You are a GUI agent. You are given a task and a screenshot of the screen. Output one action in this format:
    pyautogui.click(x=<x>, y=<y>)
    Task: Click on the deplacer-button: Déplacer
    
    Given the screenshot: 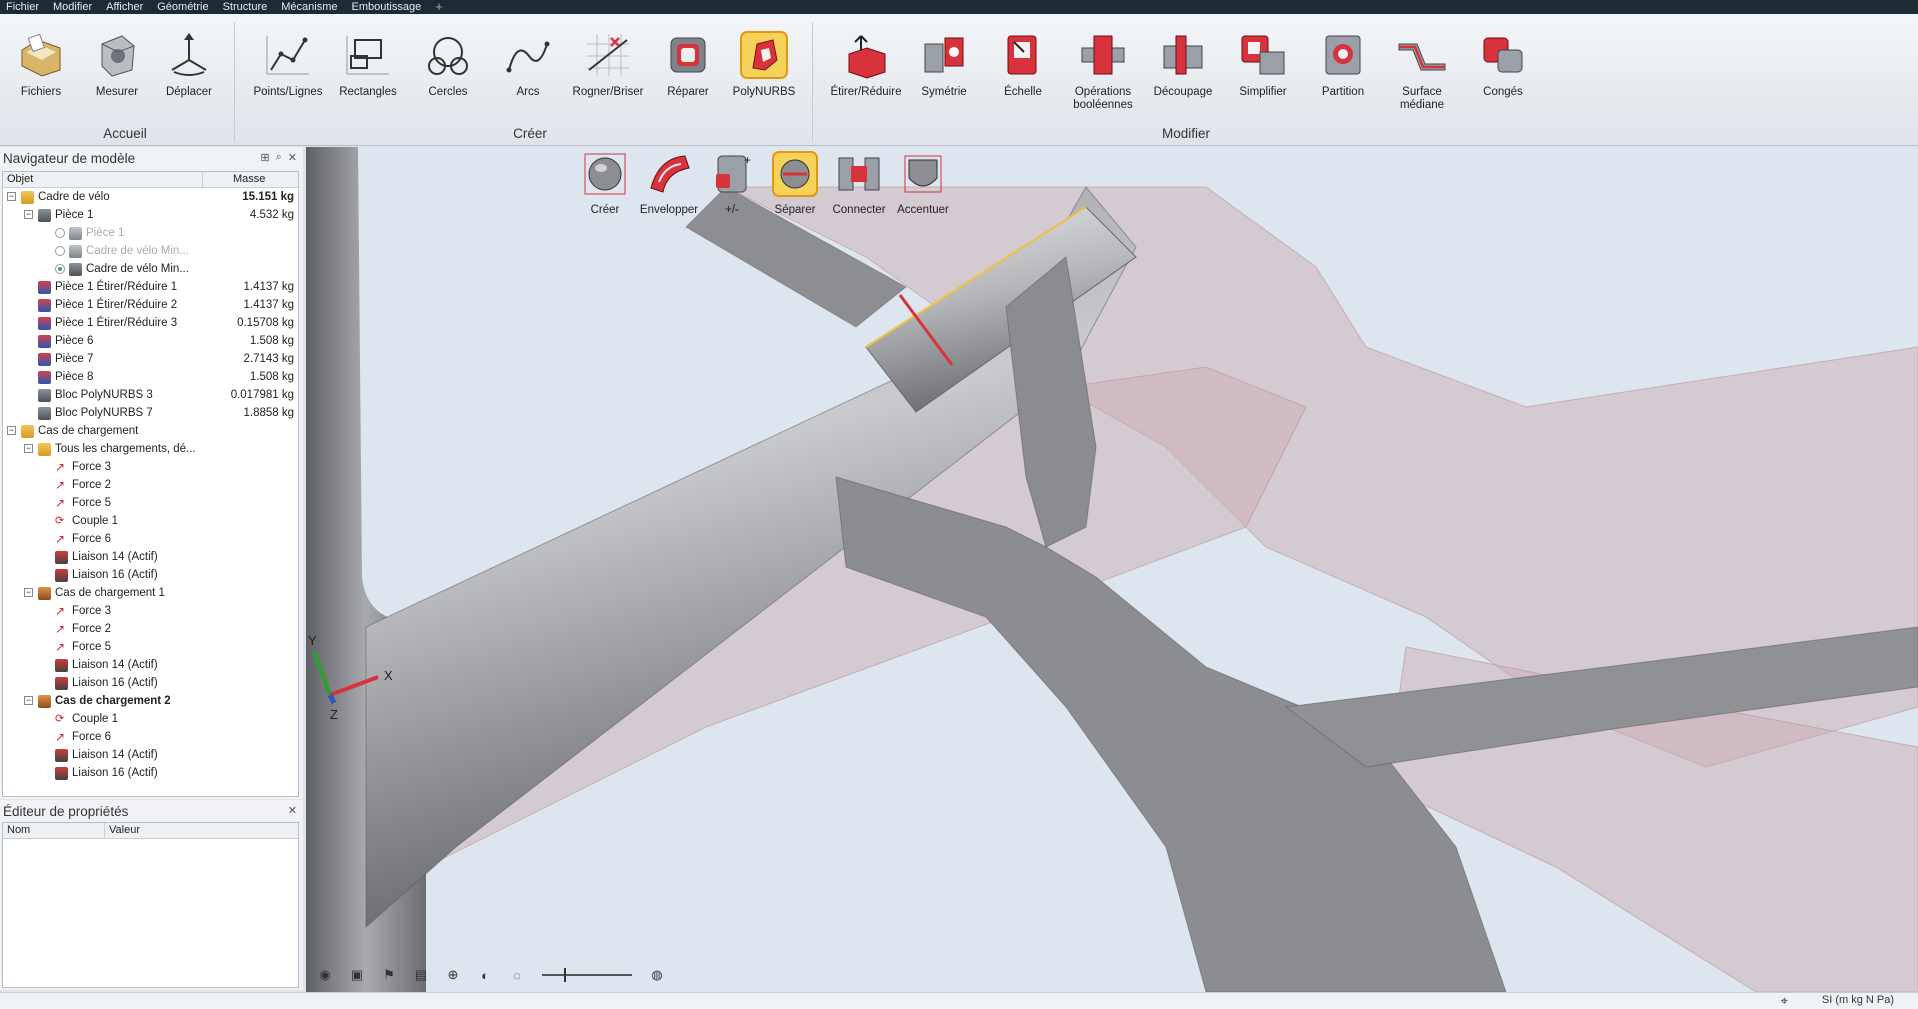 What is the action you would take?
    pyautogui.click(x=189, y=64)
    